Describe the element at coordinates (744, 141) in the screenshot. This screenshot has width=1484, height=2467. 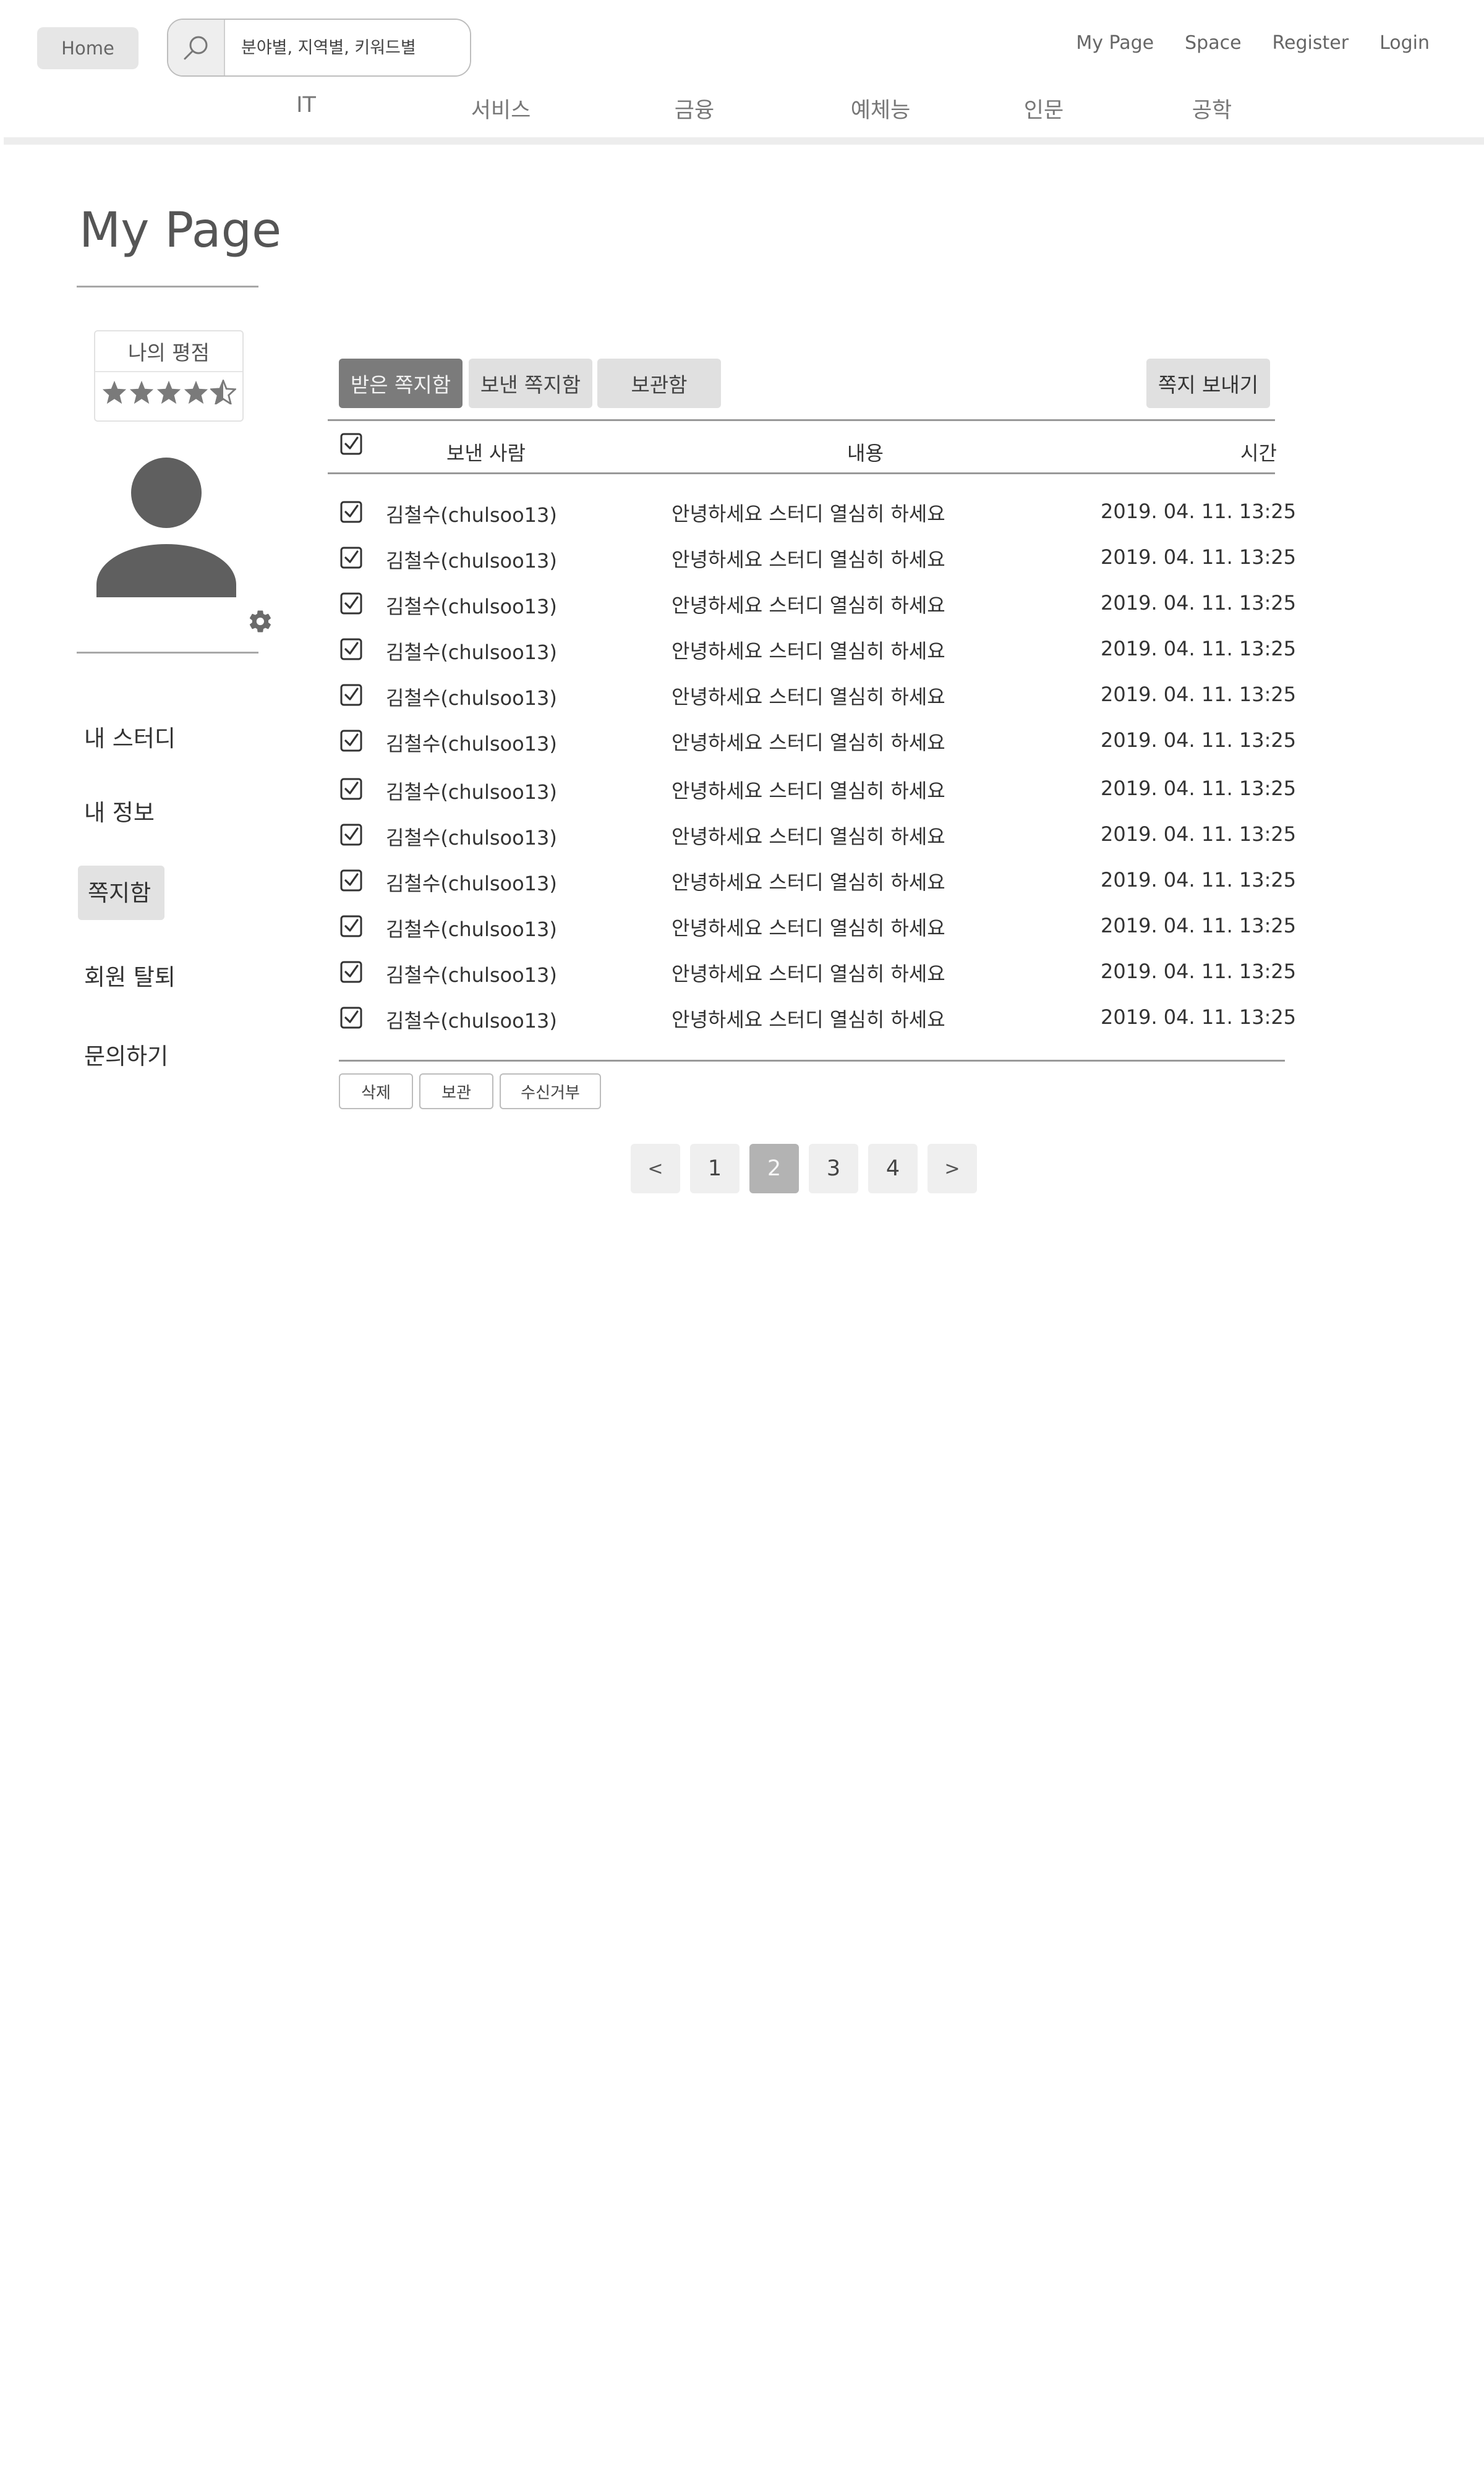
I see `nav-divider` at that location.